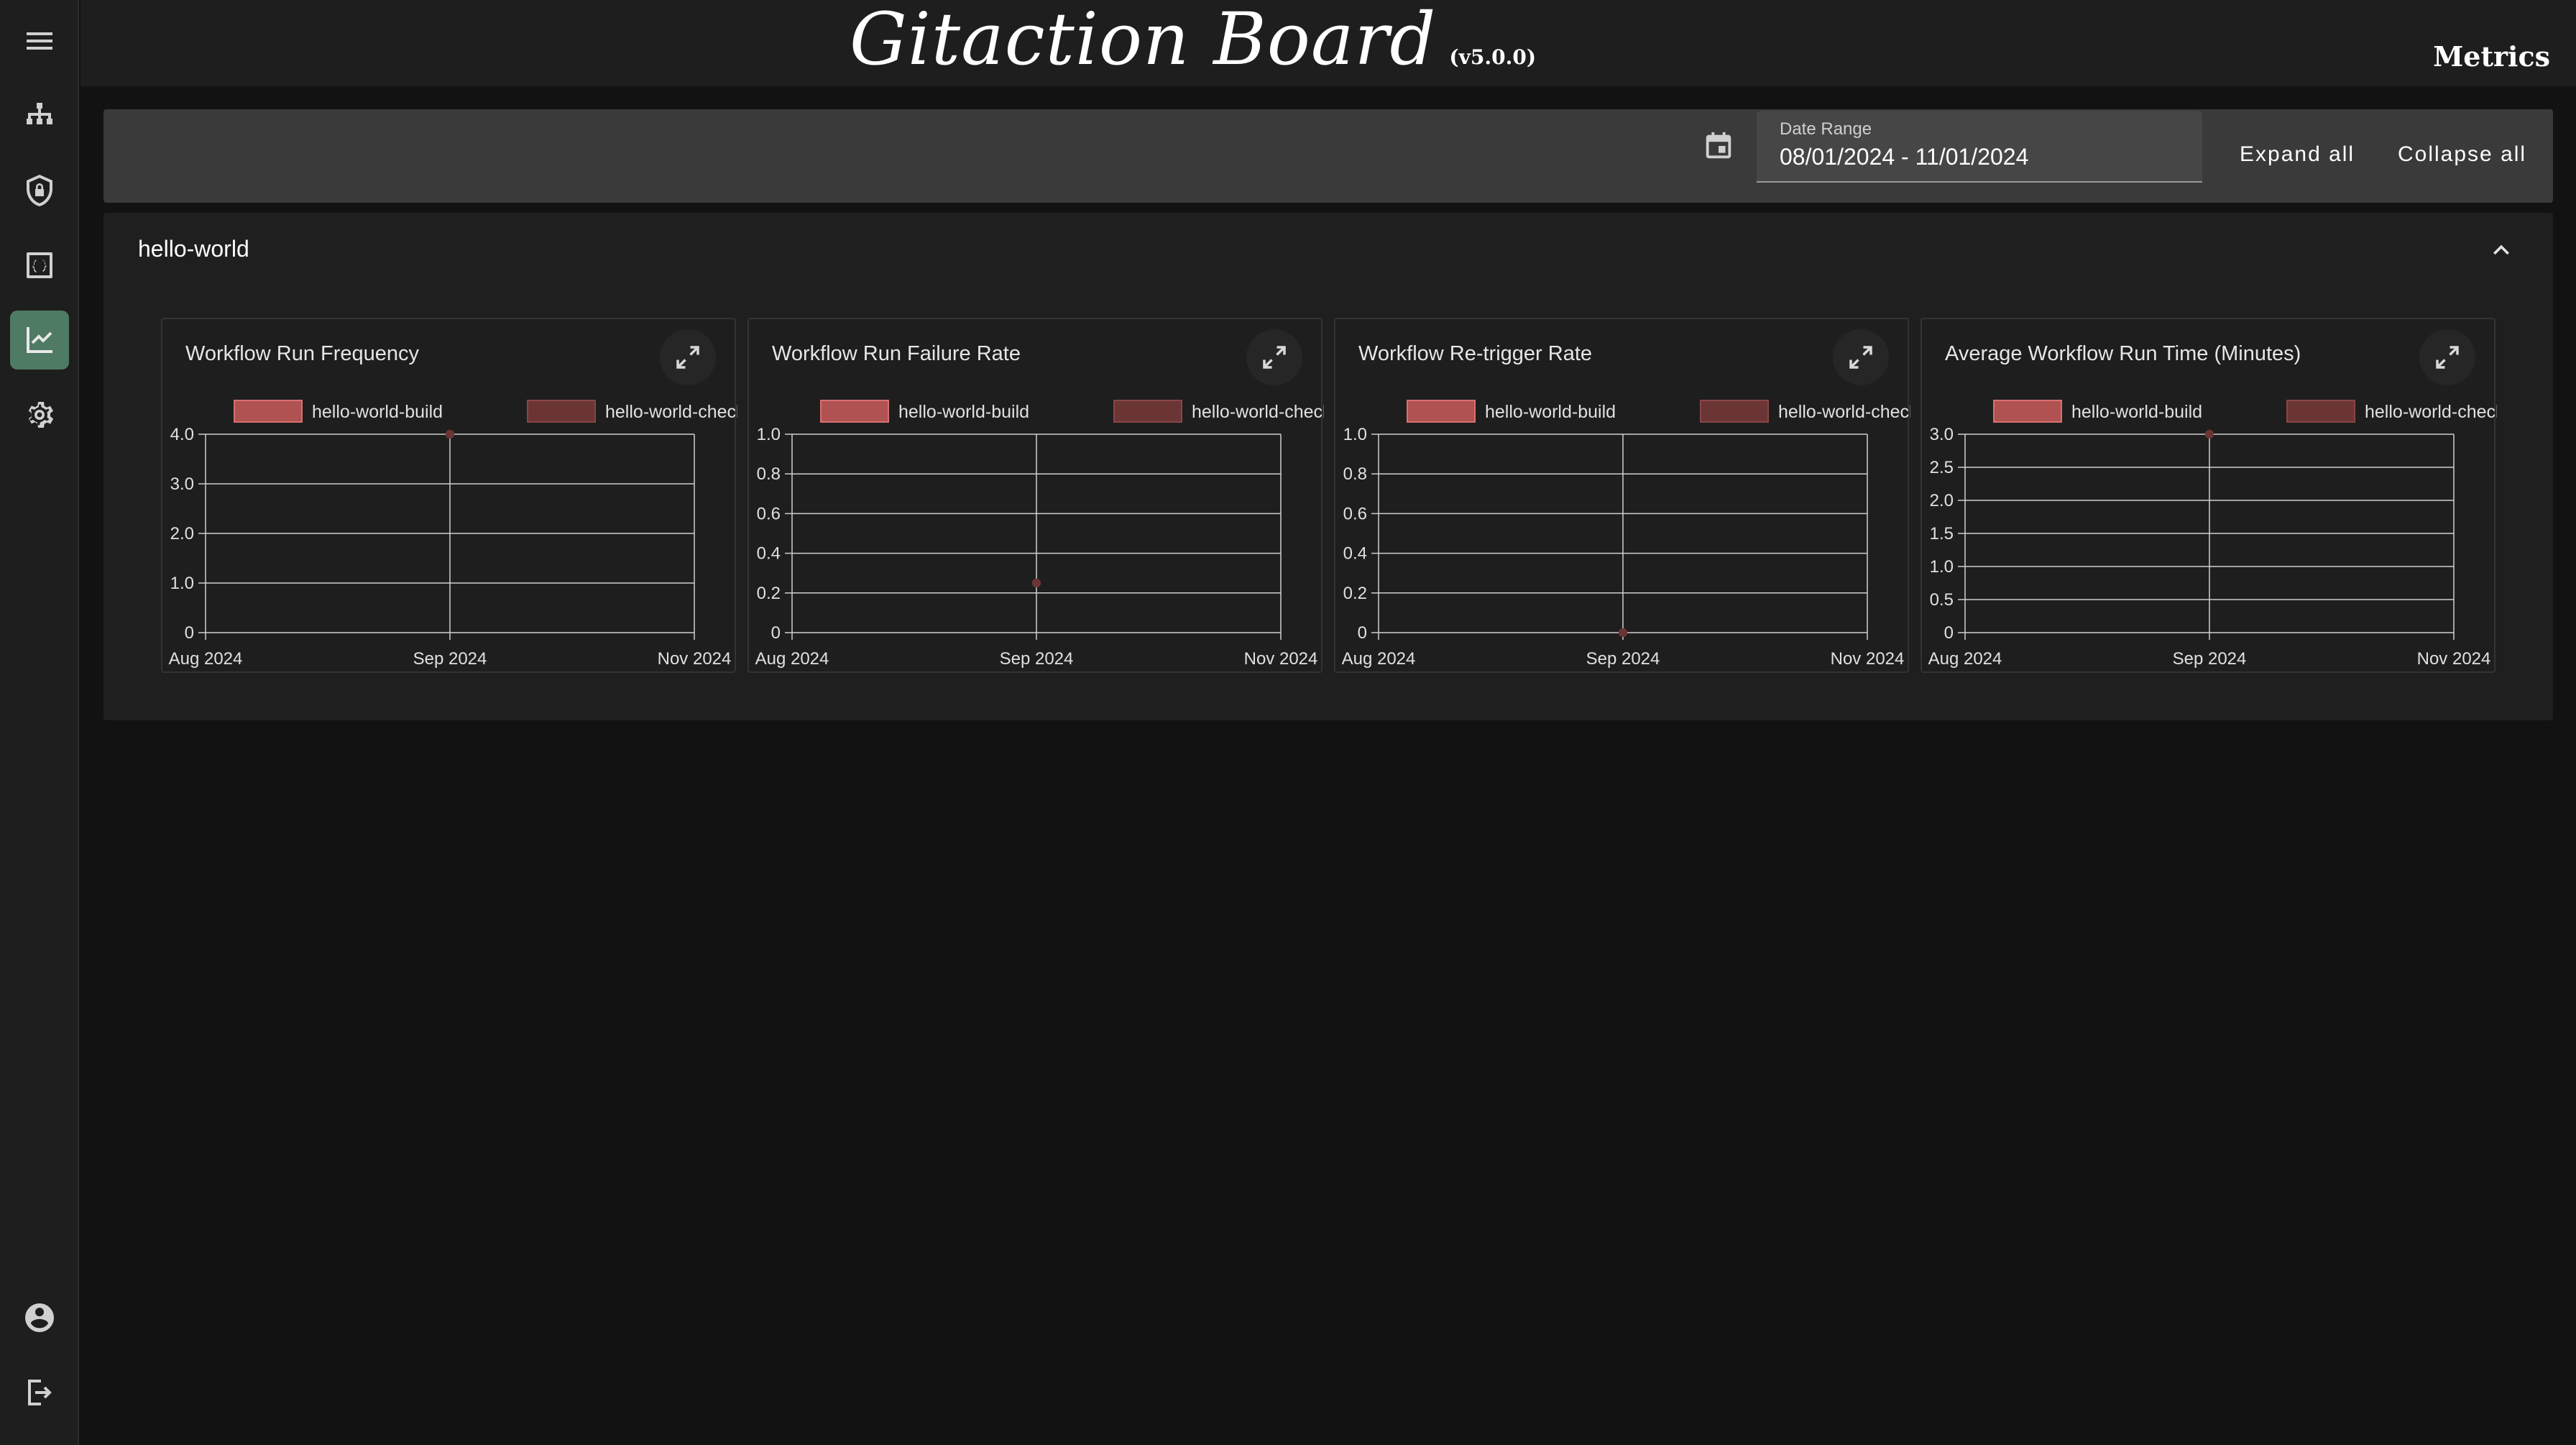 Image resolution: width=2576 pixels, height=1445 pixels. I want to click on brand: Gitaction Board (v5.0.0), so click(1193, 43).